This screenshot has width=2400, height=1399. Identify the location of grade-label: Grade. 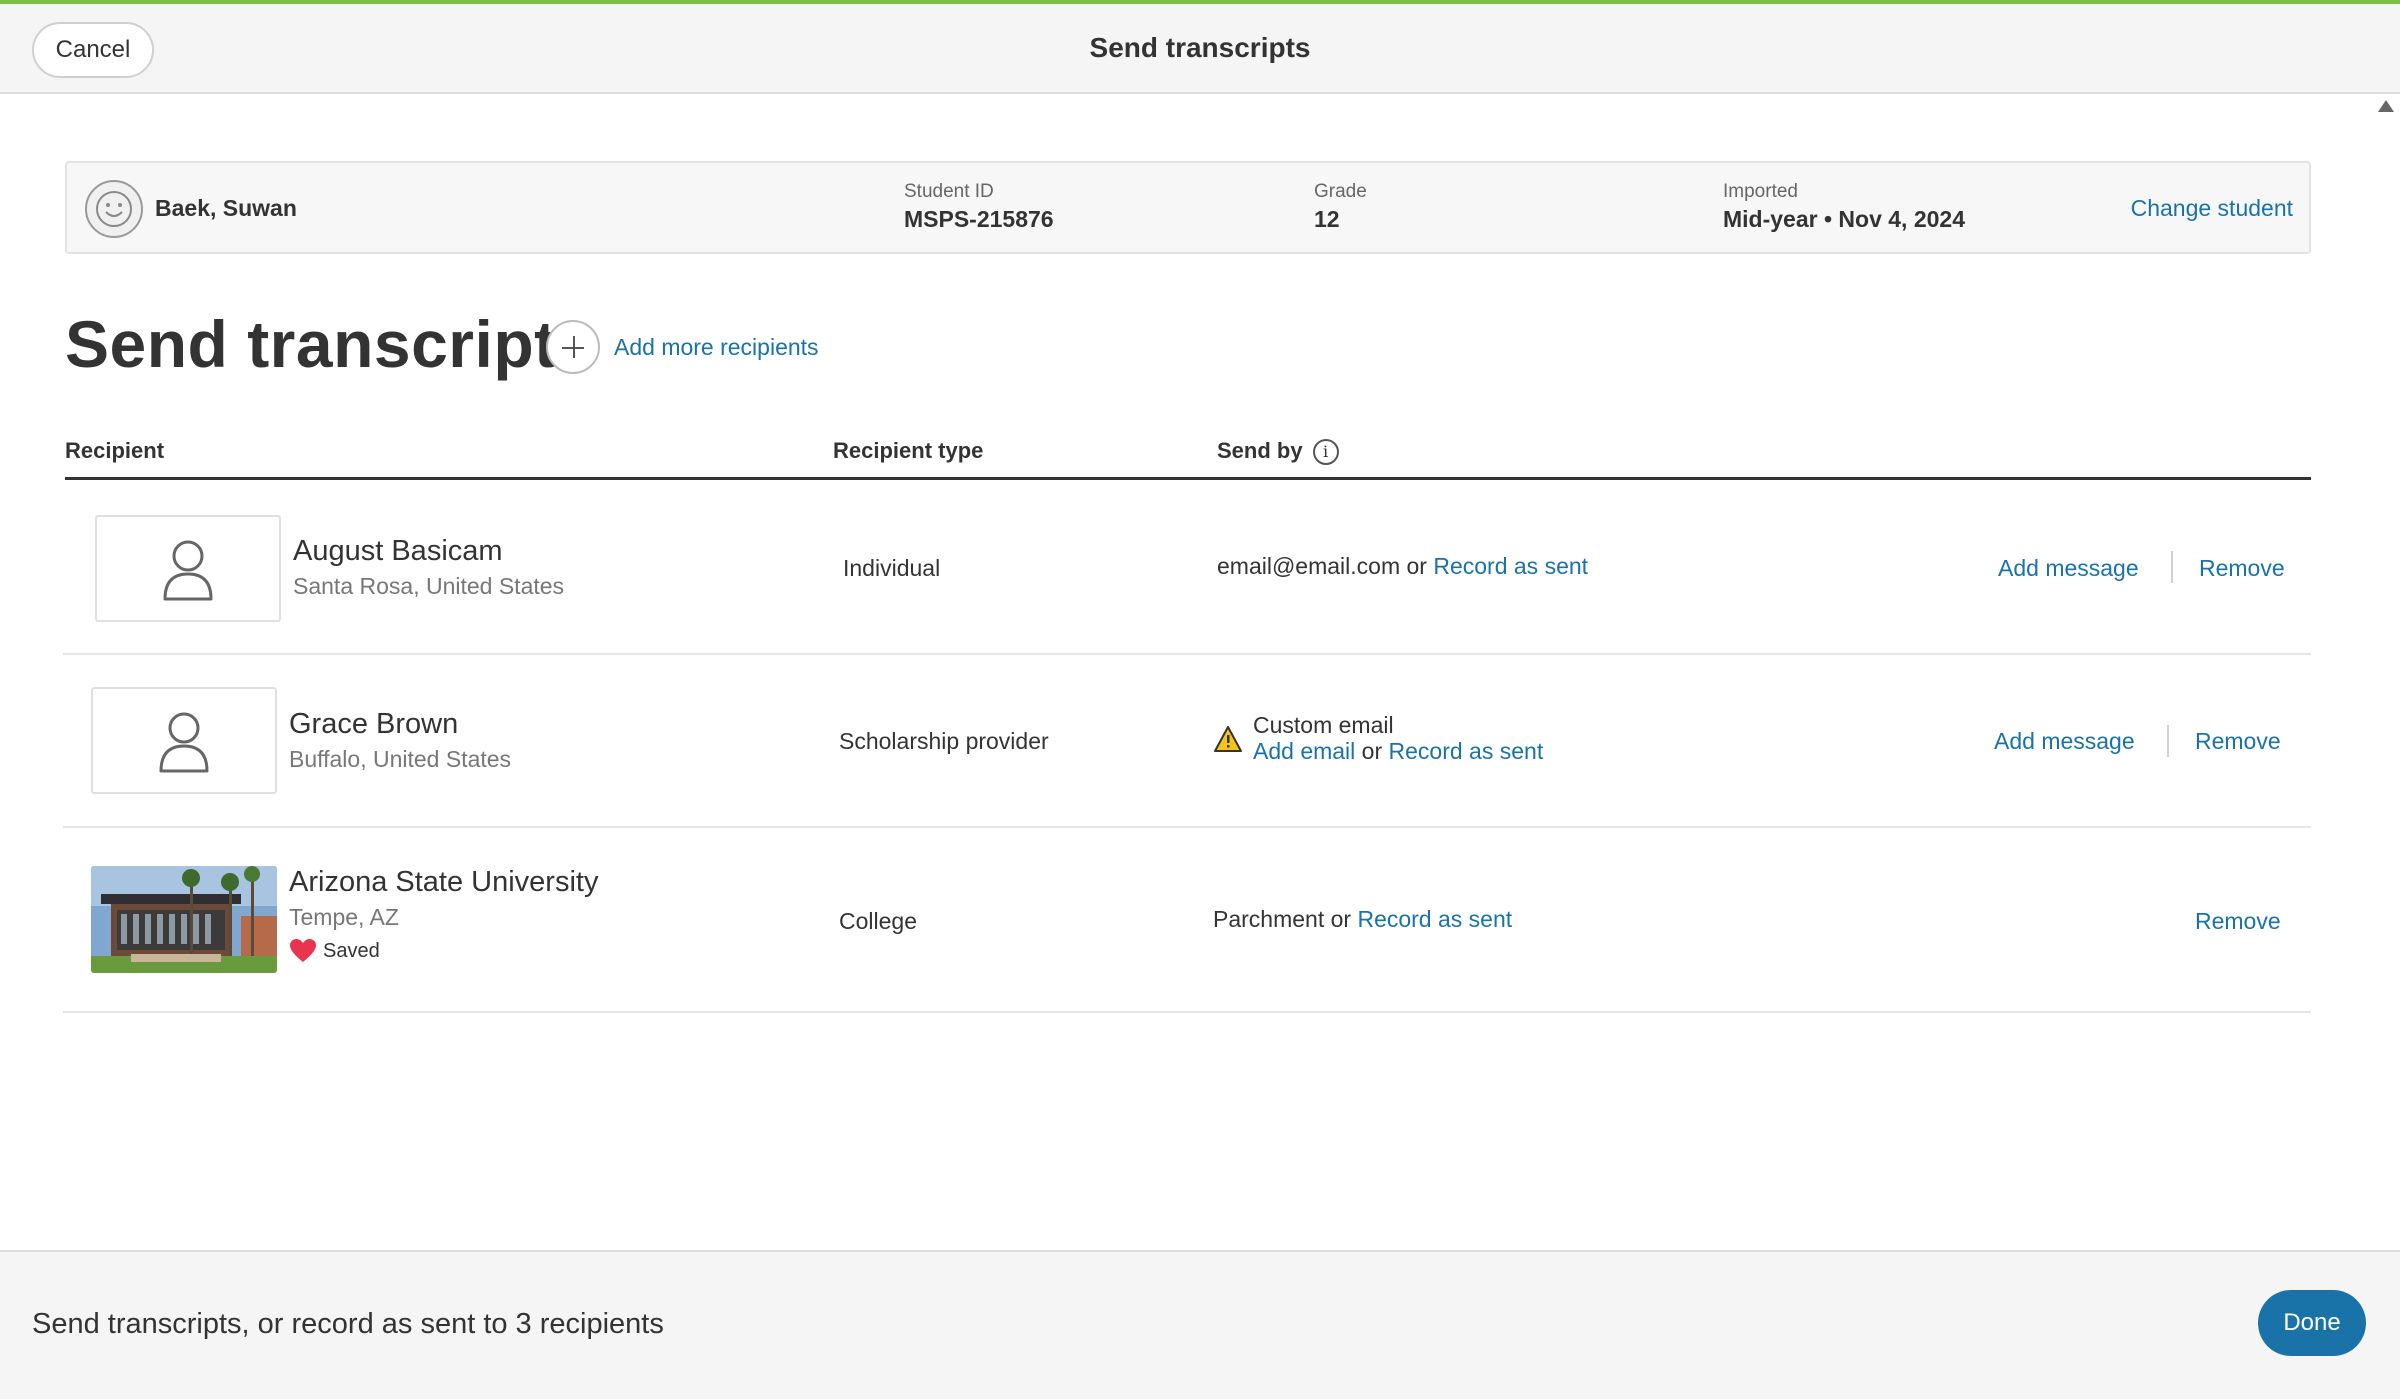
(1340, 191).